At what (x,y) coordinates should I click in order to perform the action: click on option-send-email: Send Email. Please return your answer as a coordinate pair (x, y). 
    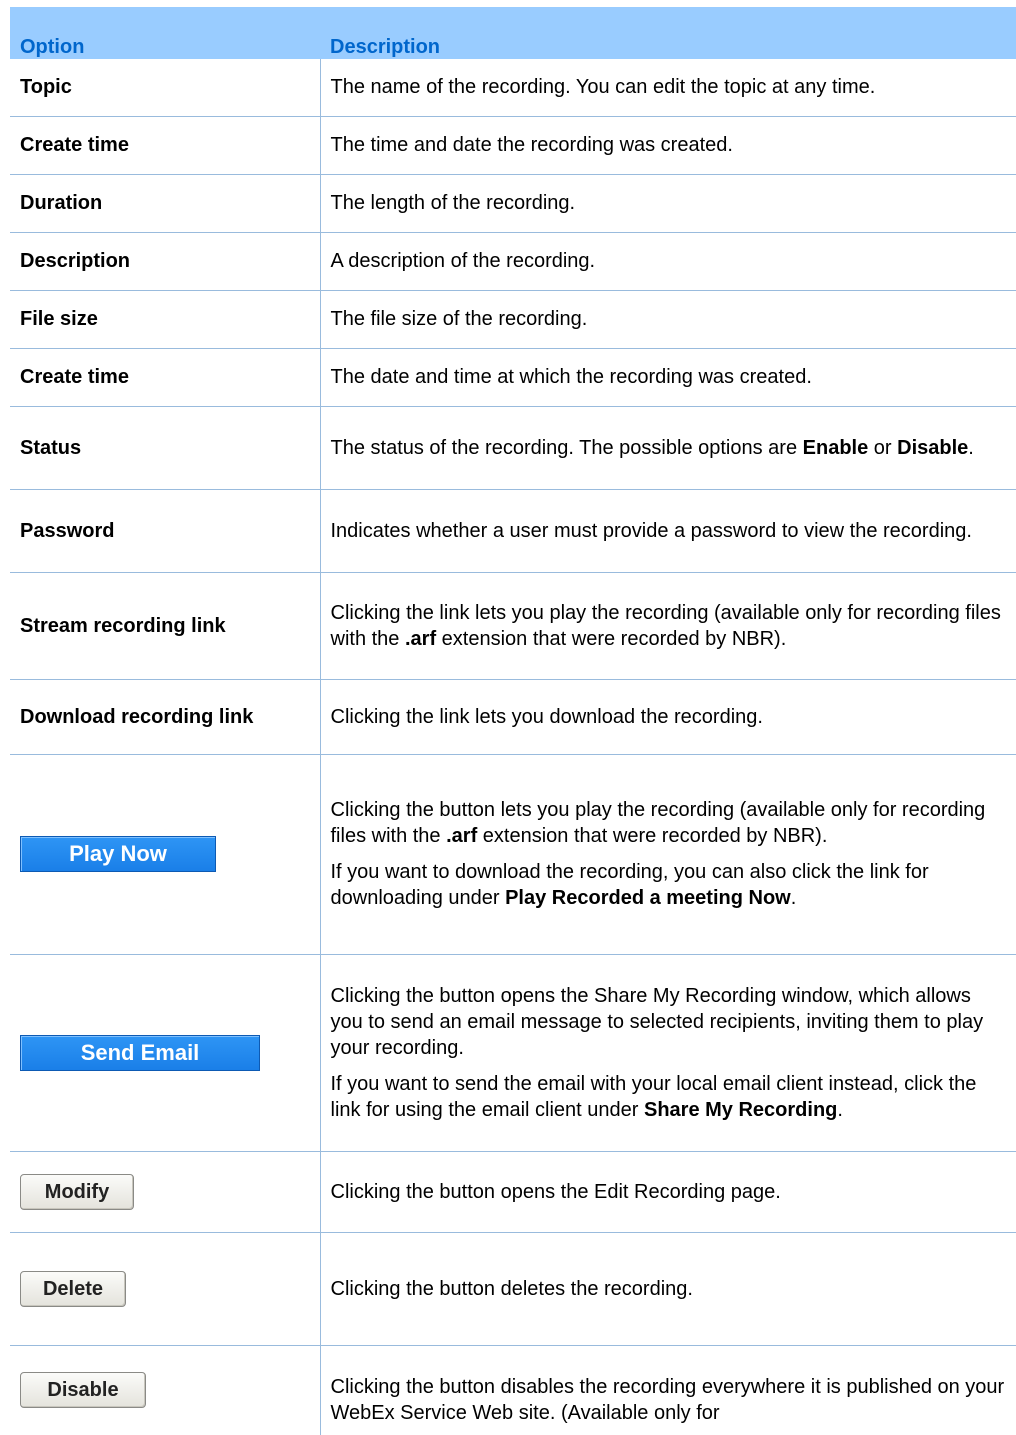
    Looking at the image, I should click on (165, 1053).